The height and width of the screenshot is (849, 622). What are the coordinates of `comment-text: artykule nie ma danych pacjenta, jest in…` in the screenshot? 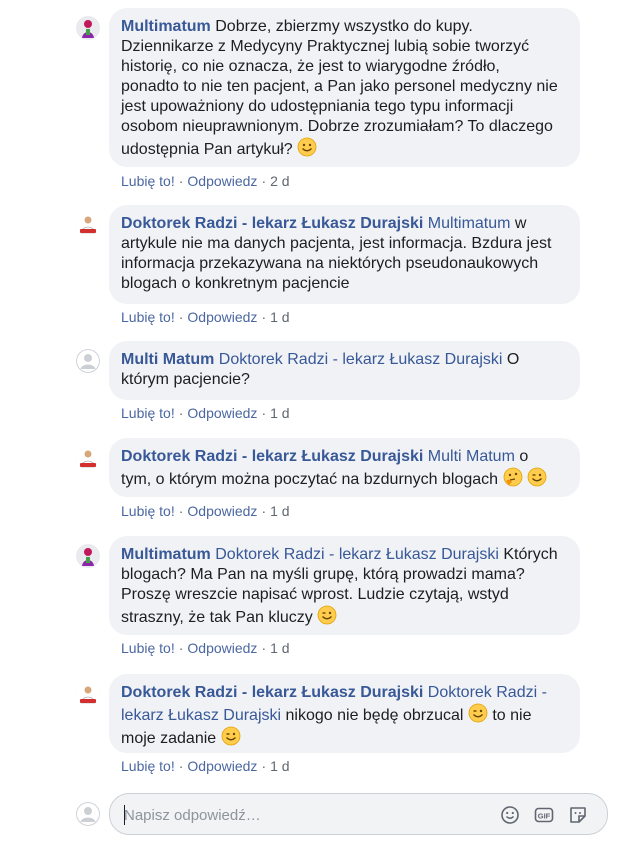 It's located at (336, 243).